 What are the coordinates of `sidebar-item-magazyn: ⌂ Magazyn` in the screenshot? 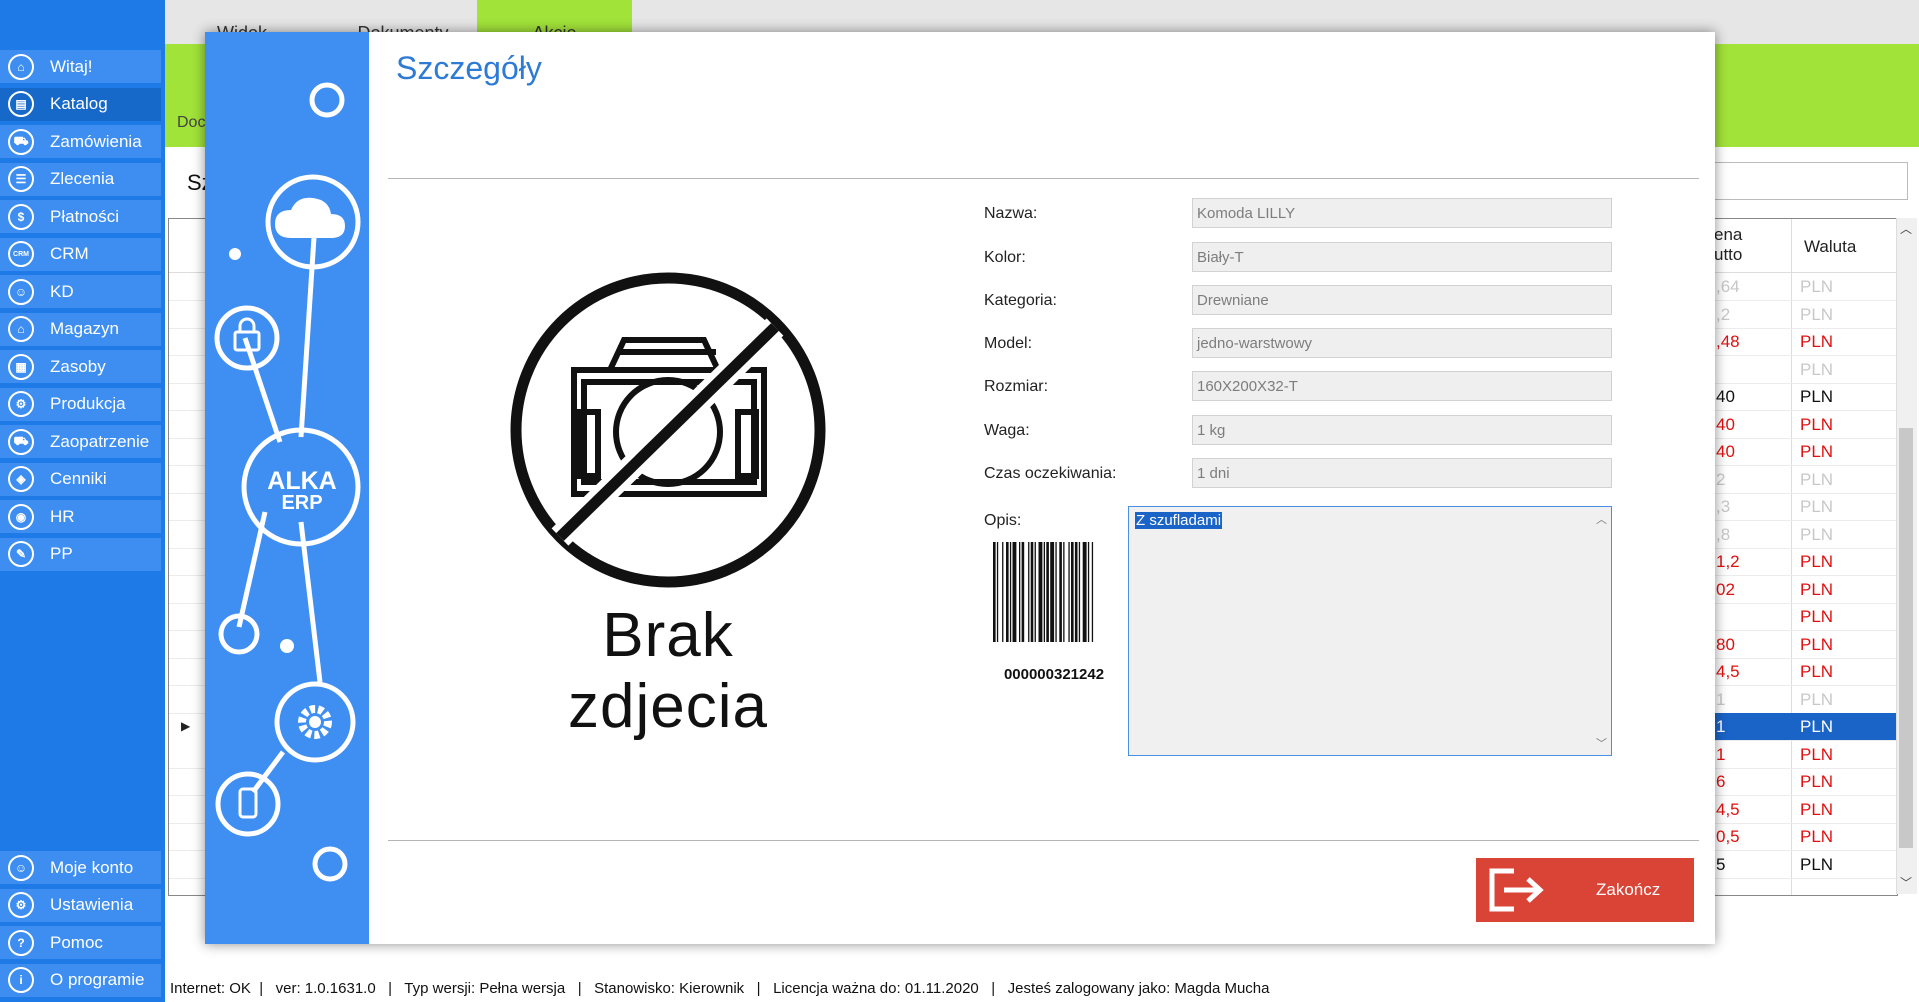 It's located at (80, 329).